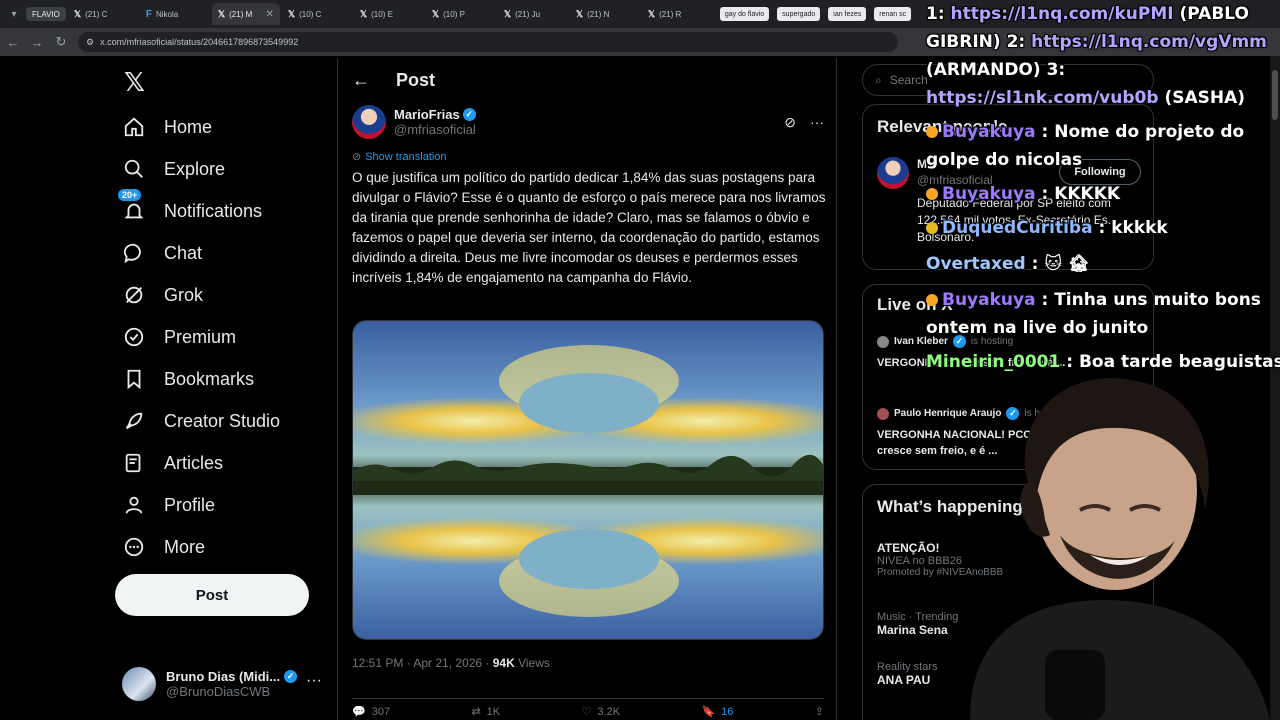  I want to click on reply-icon: 💬, so click(359, 712).